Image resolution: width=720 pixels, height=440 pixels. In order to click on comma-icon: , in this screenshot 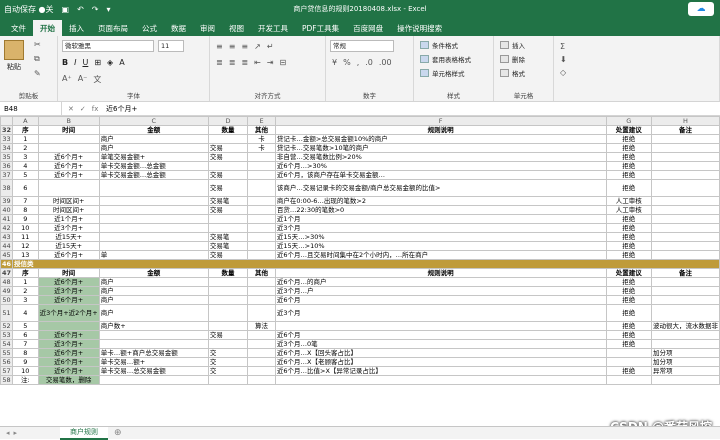, I will do `click(358, 62)`.